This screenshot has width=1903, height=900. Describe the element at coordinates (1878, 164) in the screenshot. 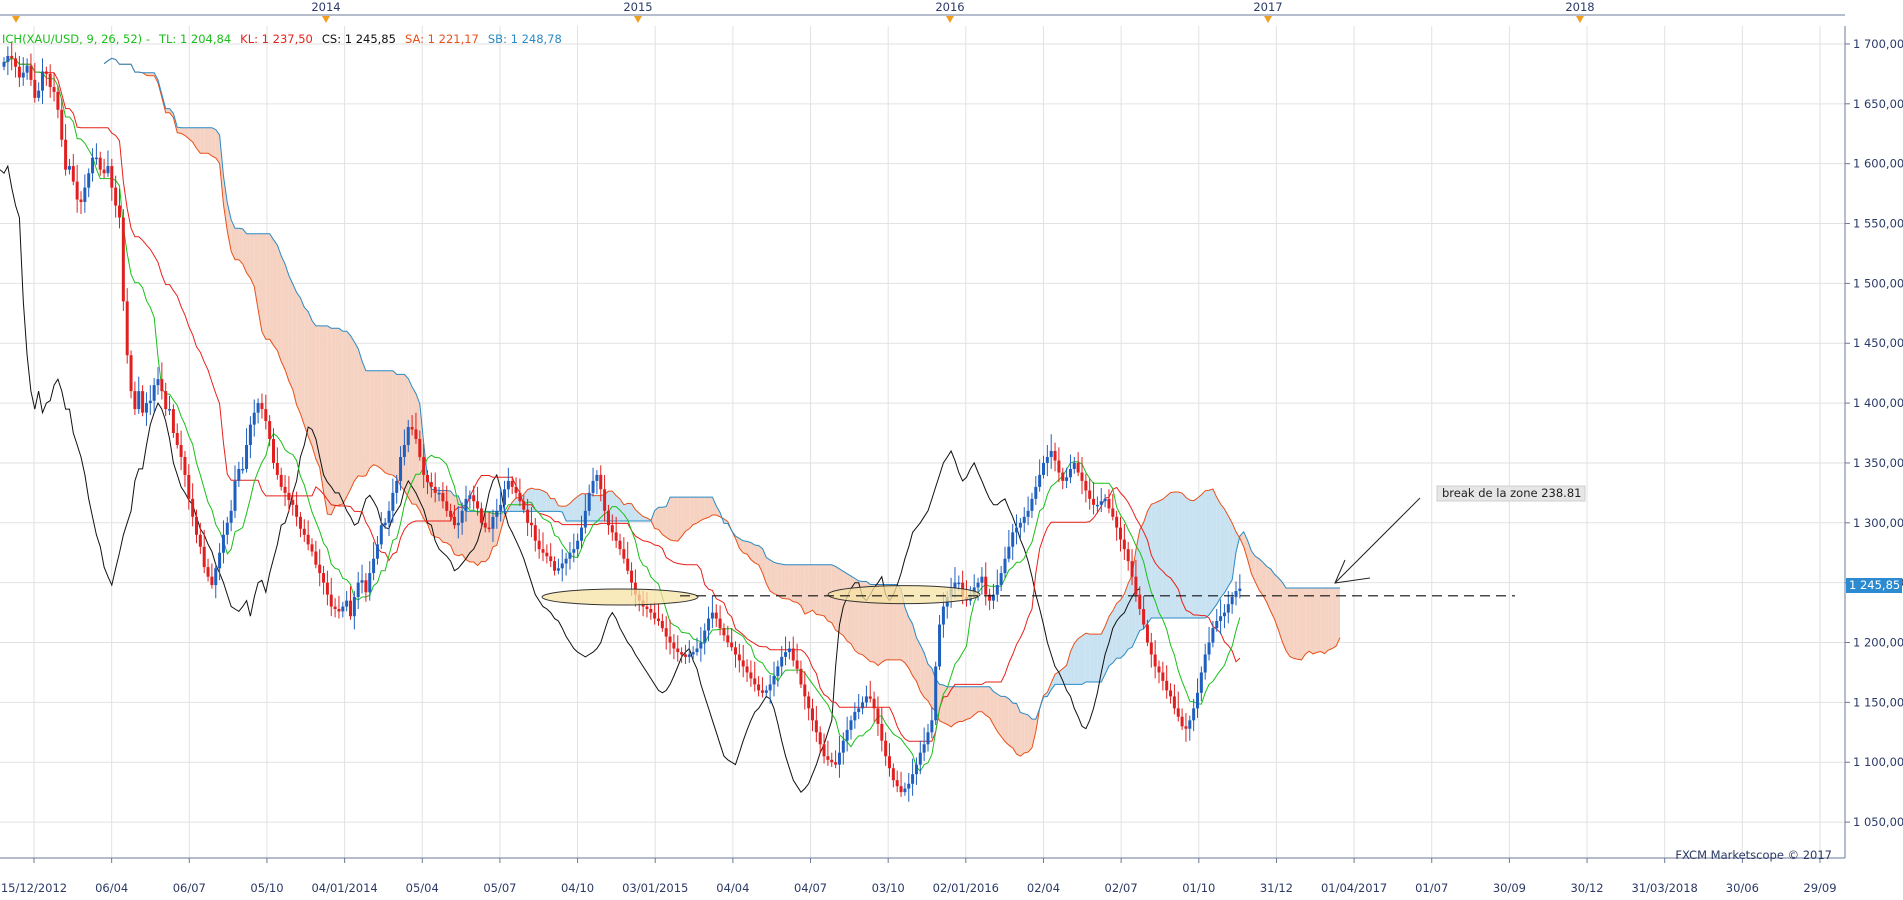

I see `y-tick-label: 1 600,00` at that location.